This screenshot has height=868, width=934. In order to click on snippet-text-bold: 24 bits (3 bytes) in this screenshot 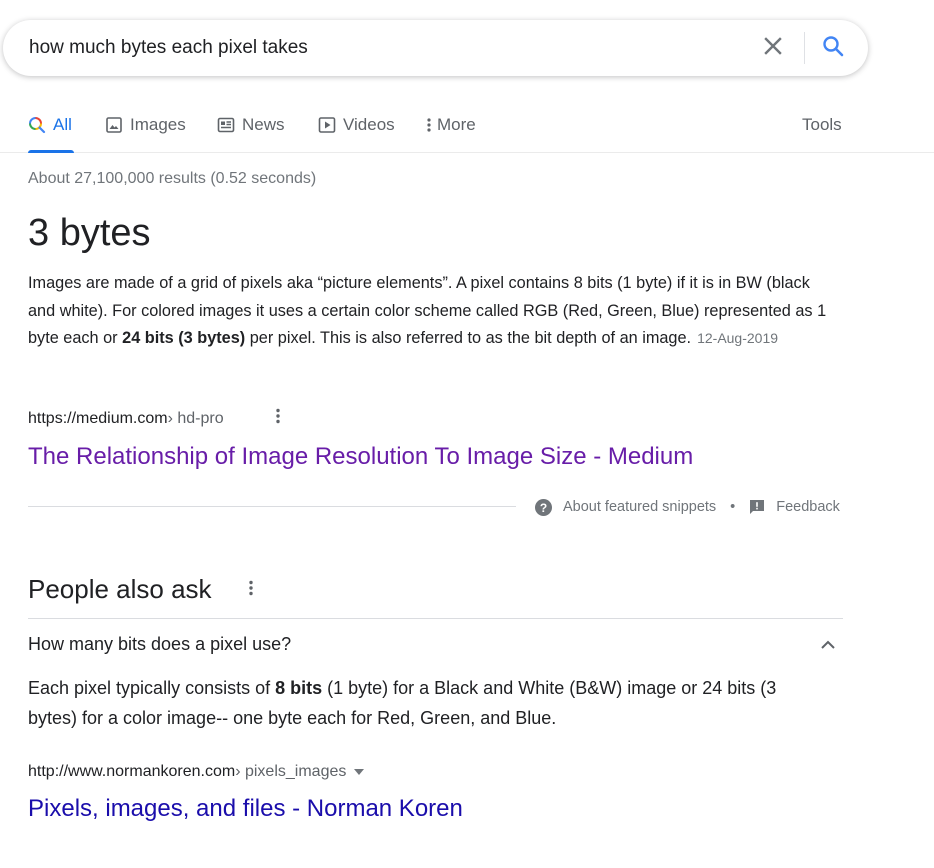, I will do `click(184, 338)`.